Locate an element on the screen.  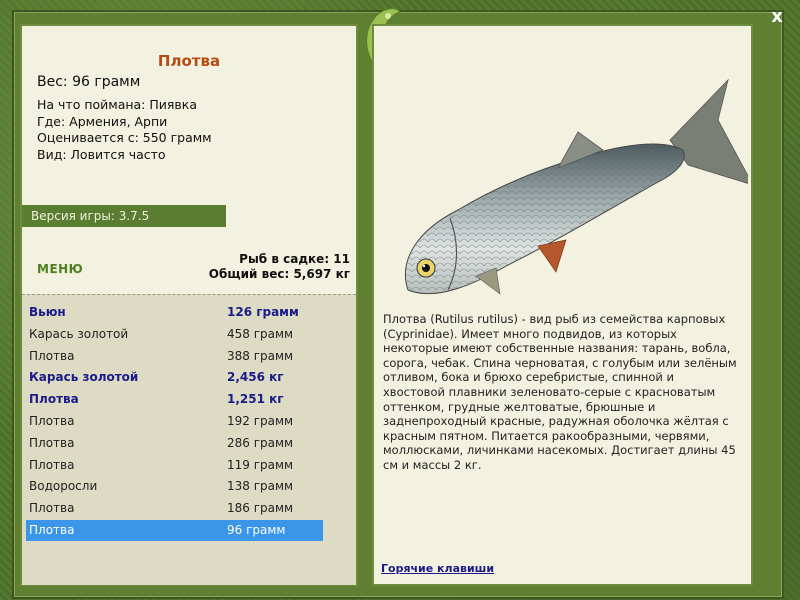
catch-row-selected: Плотва 96 грамм is located at coordinates (174, 530).